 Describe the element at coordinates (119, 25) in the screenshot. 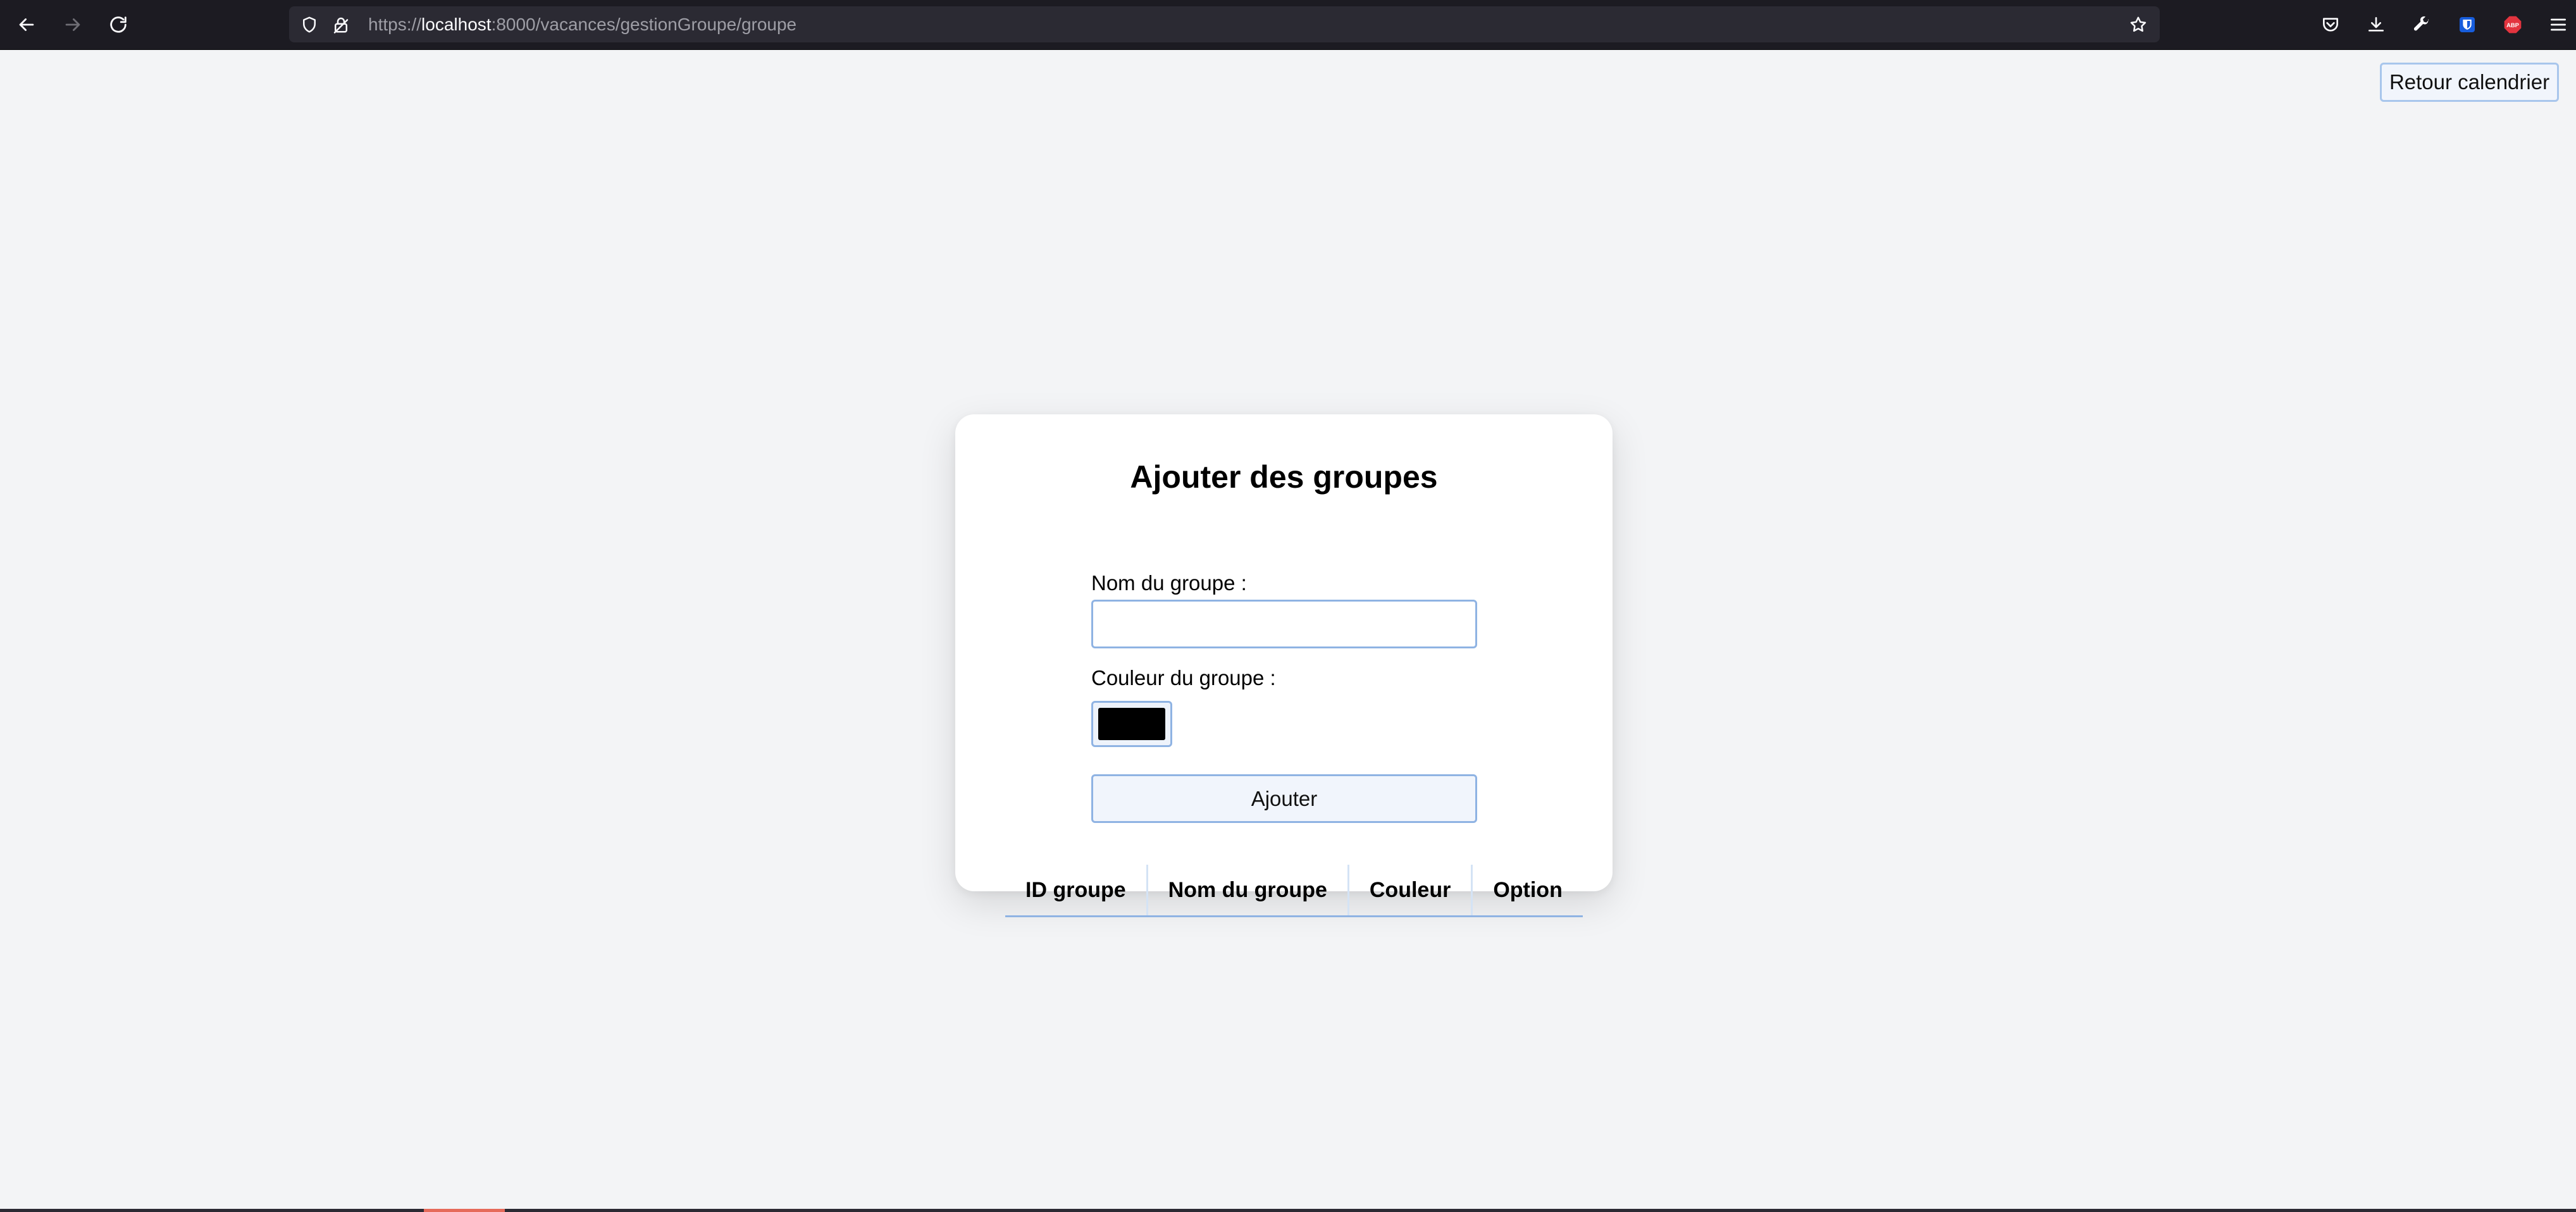

I see `reload-icon` at that location.